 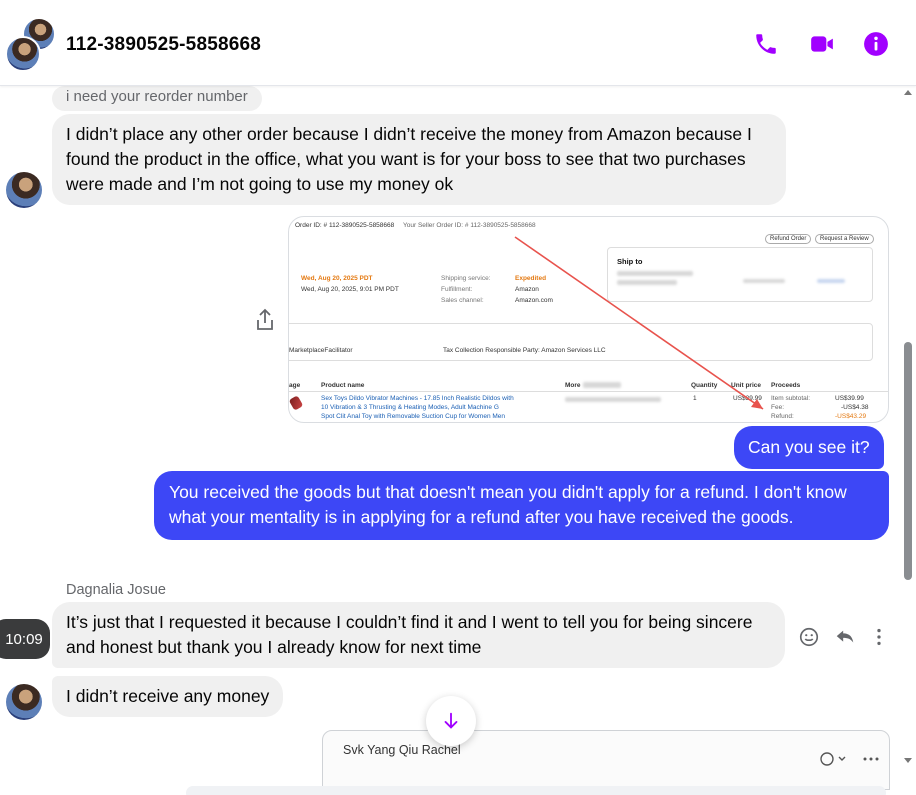 I want to click on preview-toolbar, so click(x=849, y=759).